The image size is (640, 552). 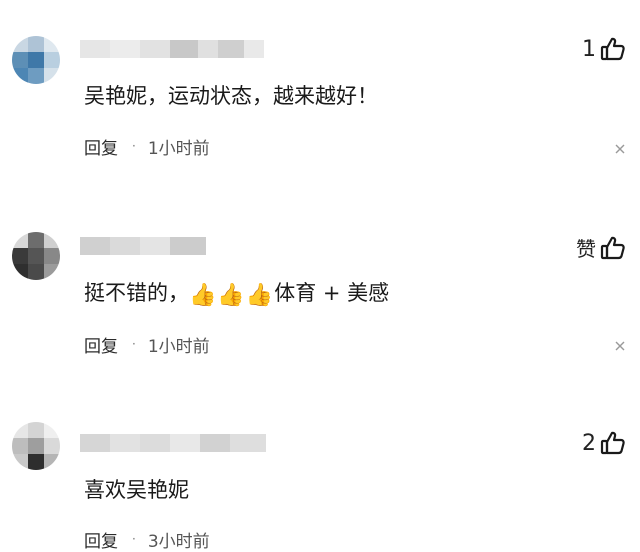 I want to click on comment-meta: 回复 · 3小时前, so click(x=147, y=539).